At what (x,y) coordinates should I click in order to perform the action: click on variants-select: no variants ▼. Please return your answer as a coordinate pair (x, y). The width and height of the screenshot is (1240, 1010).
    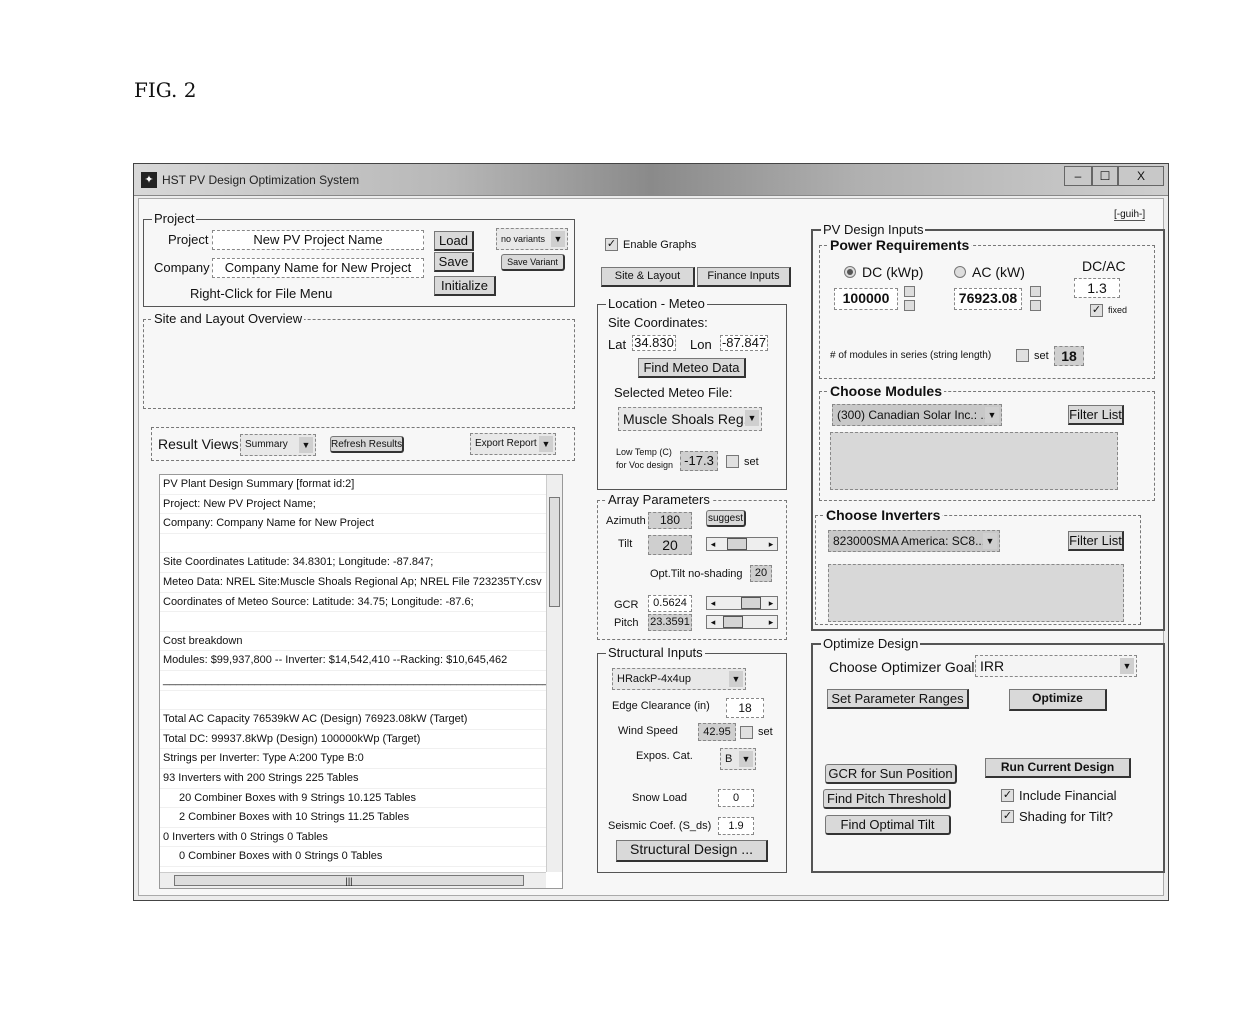
    Looking at the image, I should click on (532, 239).